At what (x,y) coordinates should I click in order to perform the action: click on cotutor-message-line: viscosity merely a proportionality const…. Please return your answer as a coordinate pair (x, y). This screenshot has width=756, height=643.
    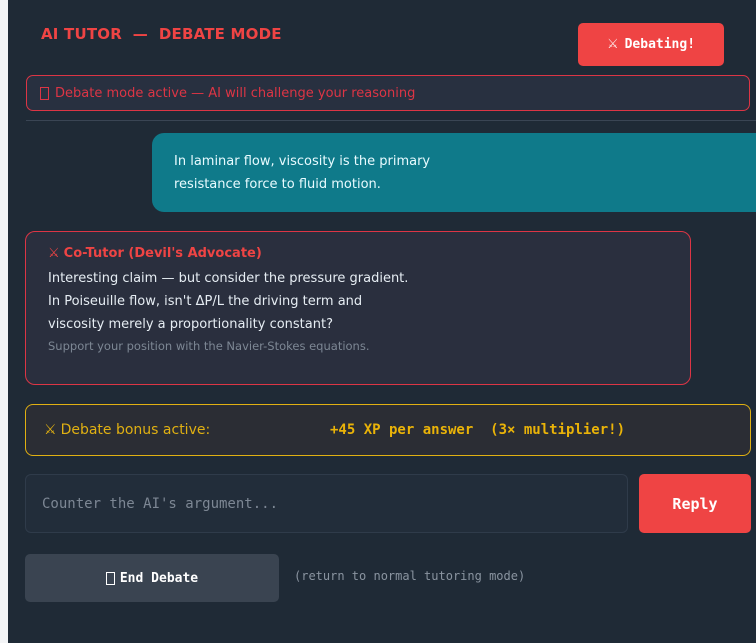
    Looking at the image, I should click on (190, 324).